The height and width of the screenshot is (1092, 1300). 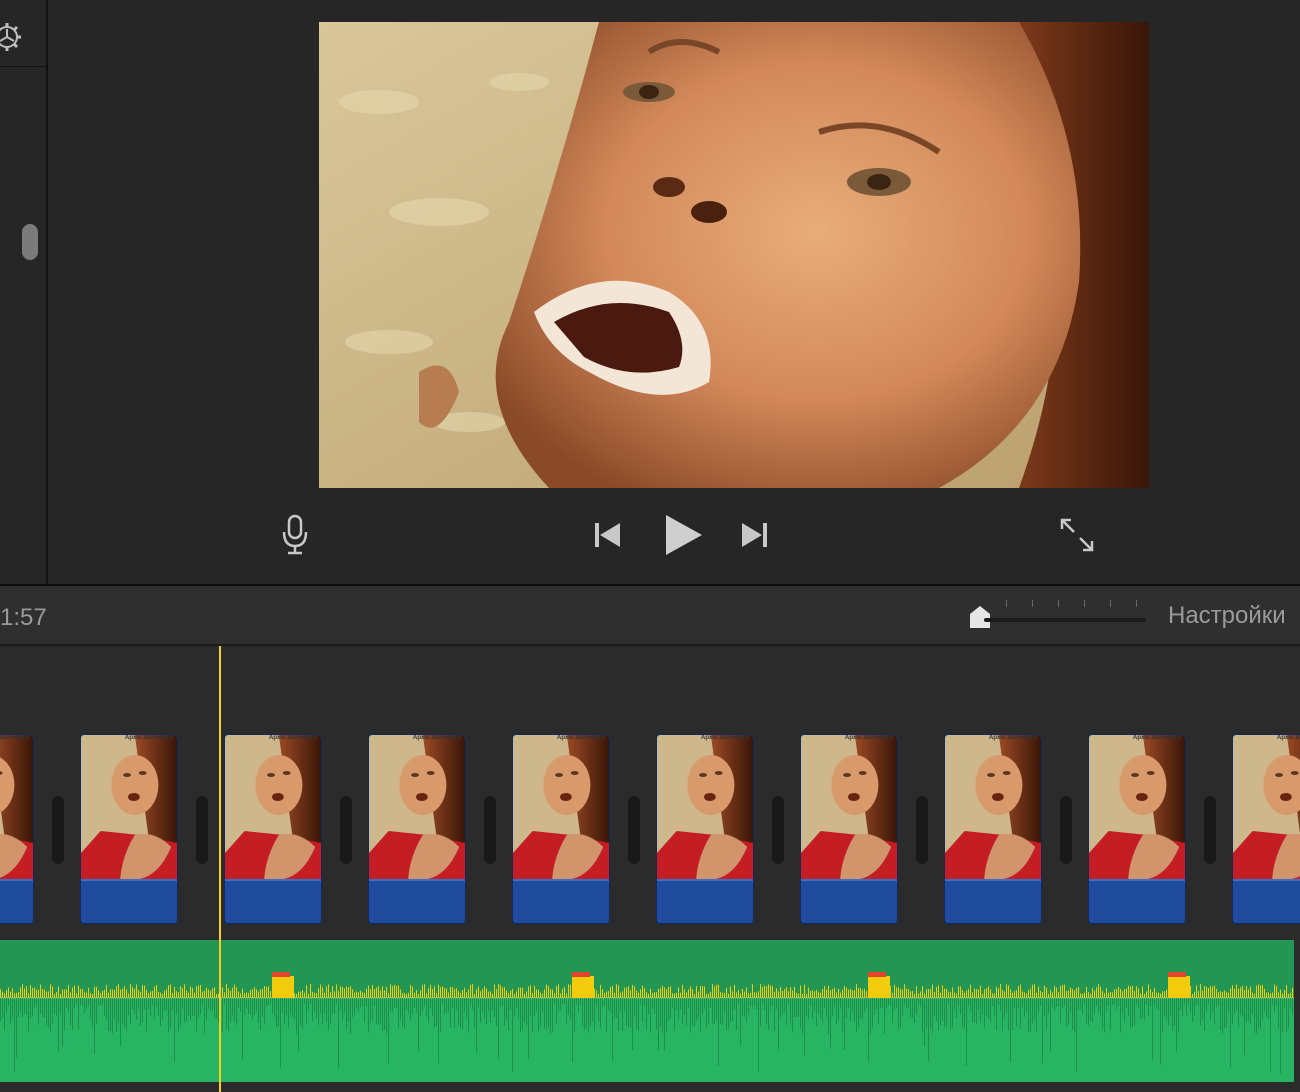 I want to click on skip-forward-icon, so click(x=754, y=535).